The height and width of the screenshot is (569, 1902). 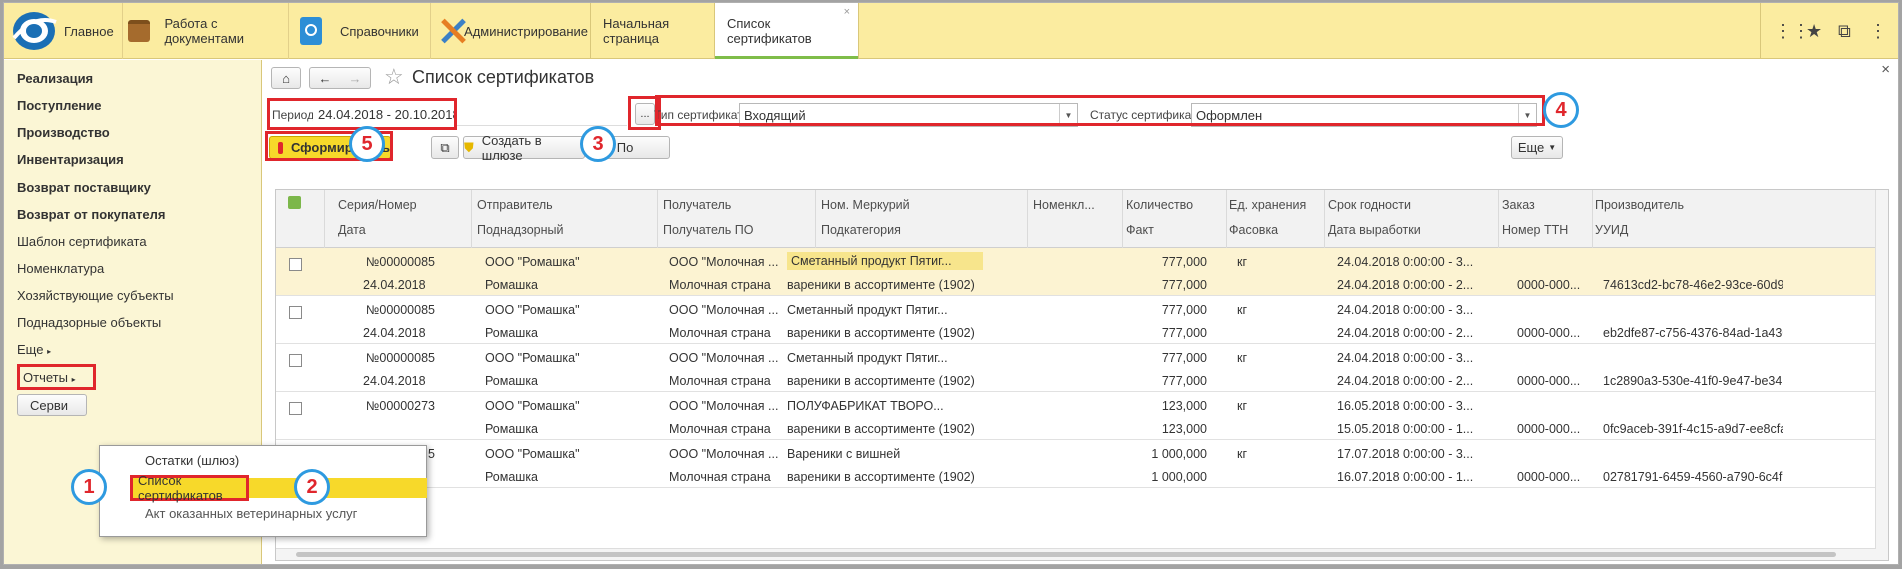 I want to click on sidebar-item-receipts: Поступление, so click(x=59, y=105).